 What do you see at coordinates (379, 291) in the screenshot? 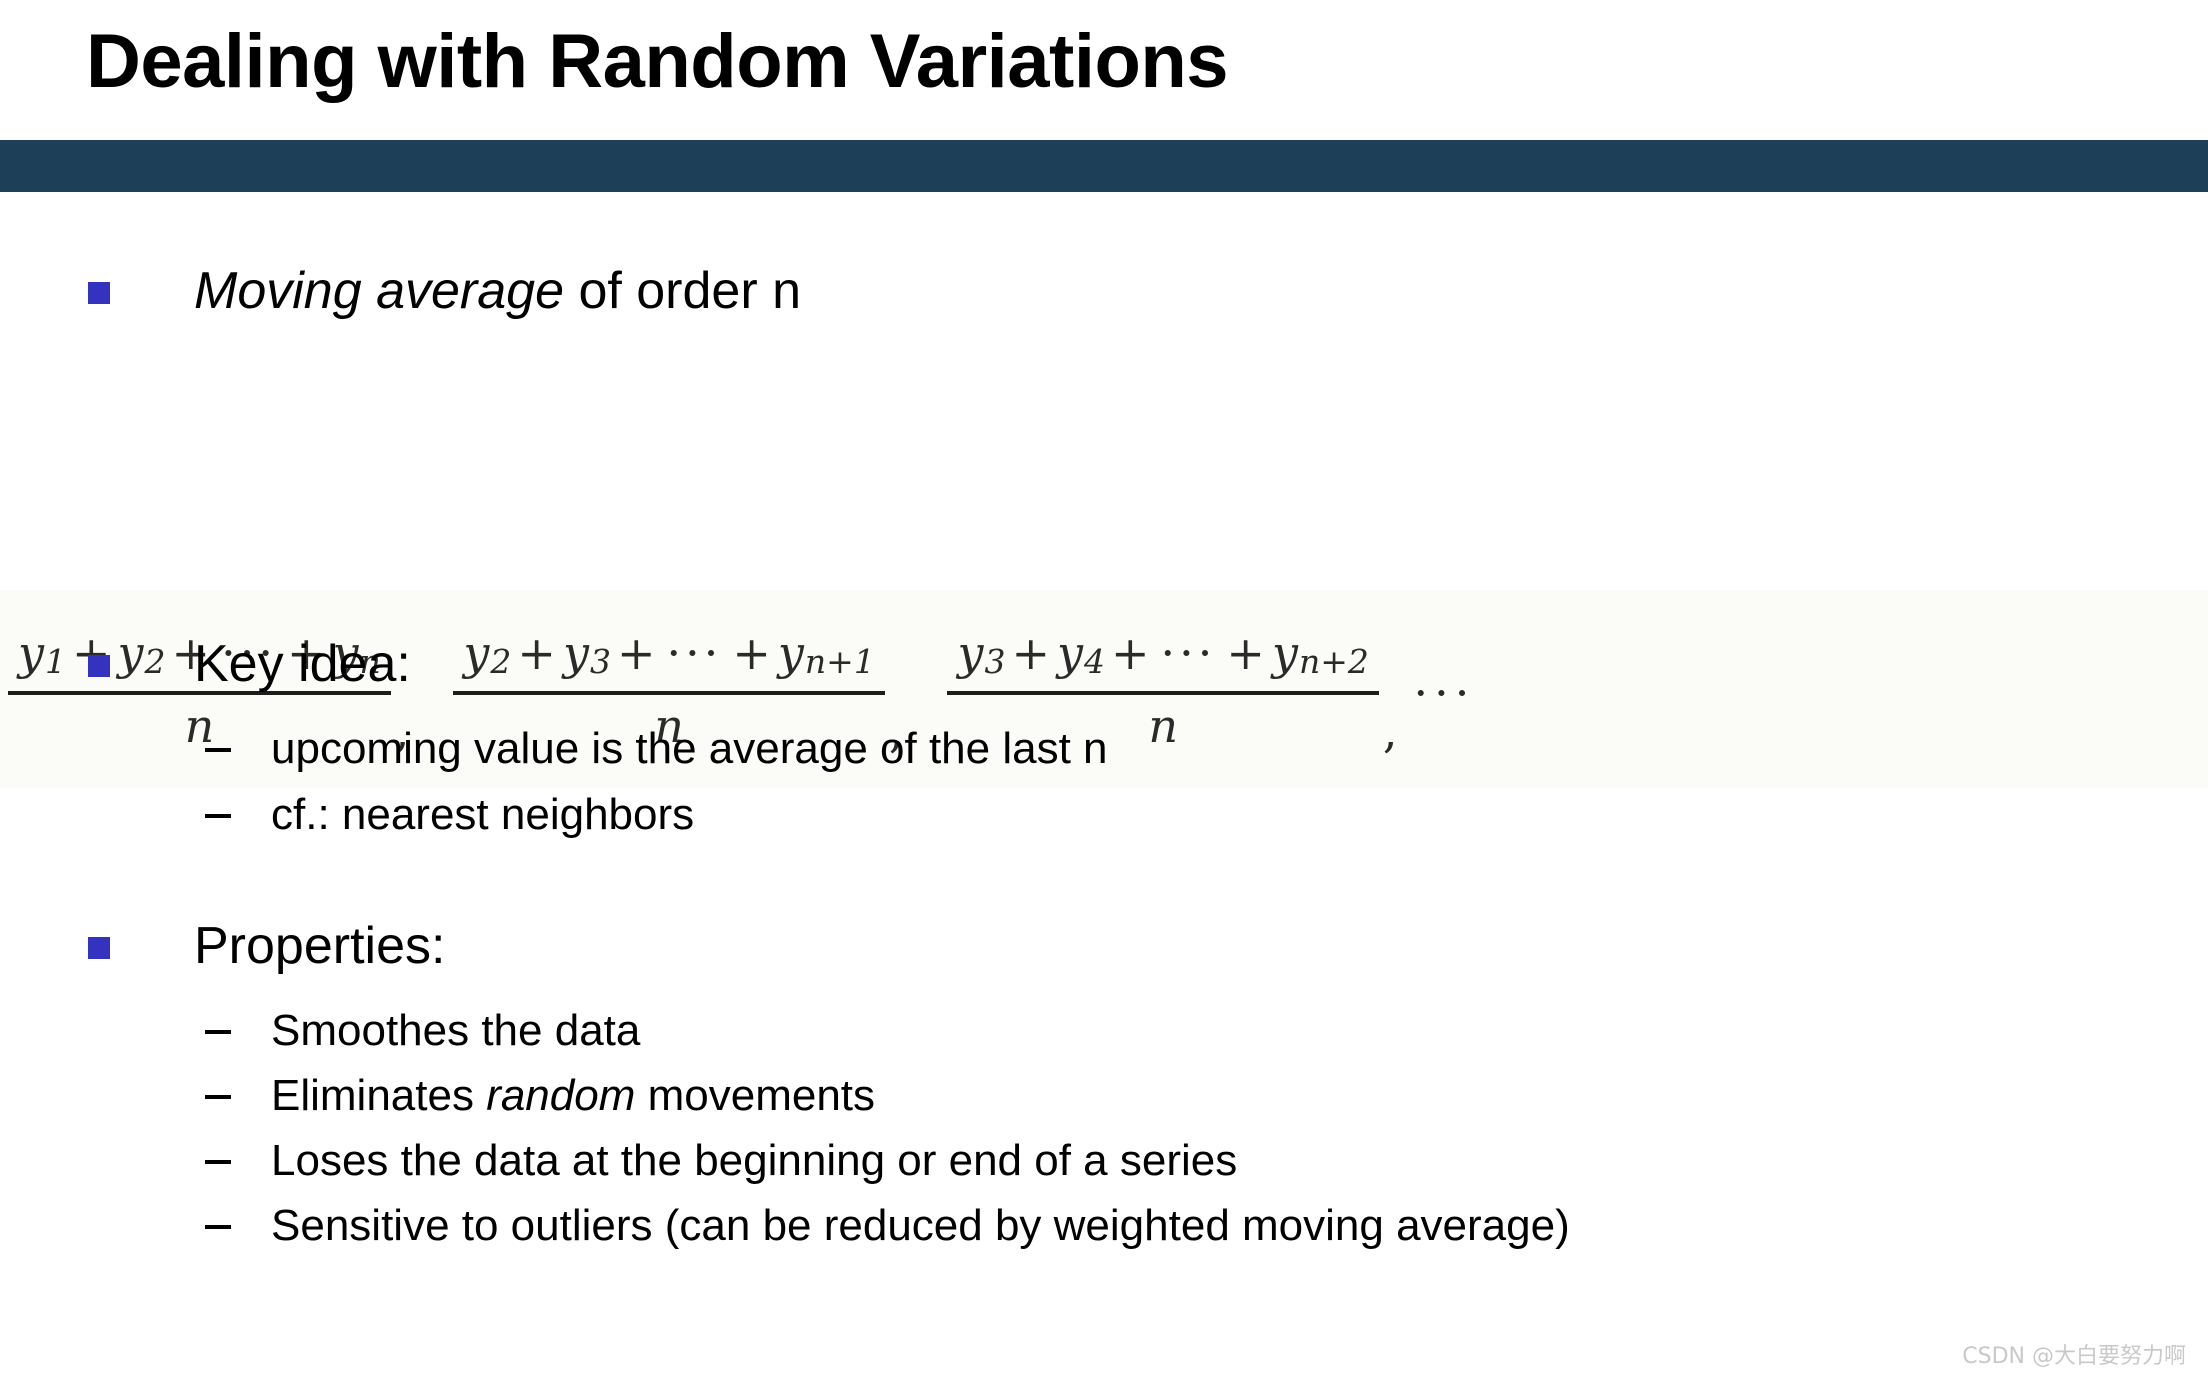
I see `bullet-moving-average-italic: Moving average` at bounding box center [379, 291].